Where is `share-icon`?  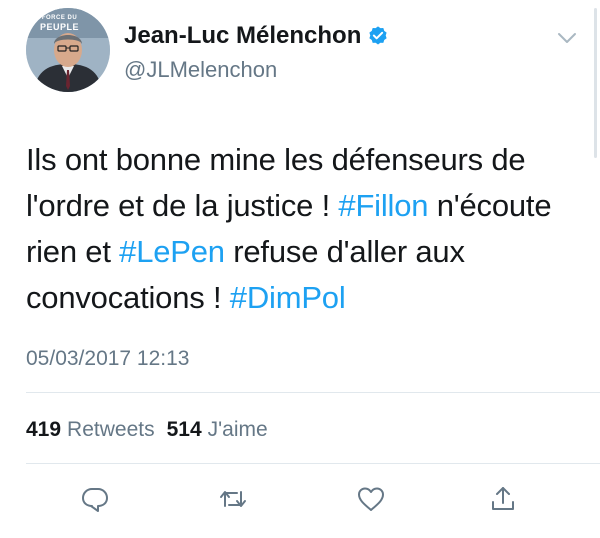 share-icon is located at coordinates (503, 498).